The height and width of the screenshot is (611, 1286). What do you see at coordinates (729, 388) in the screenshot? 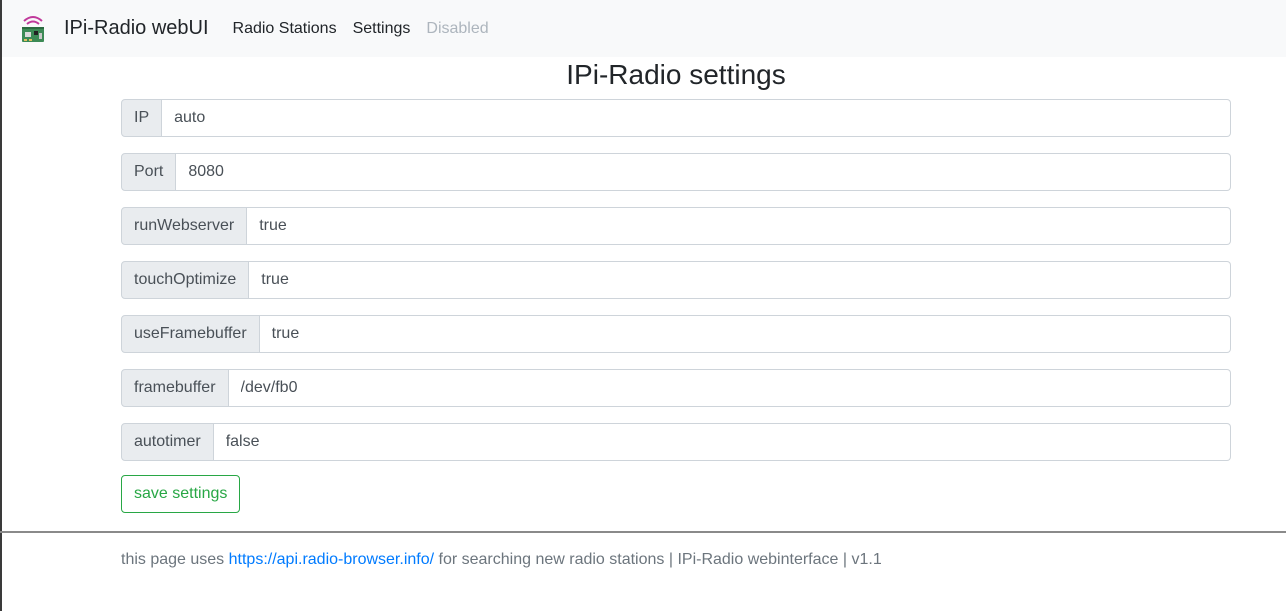
I see `framebuffer-input` at bounding box center [729, 388].